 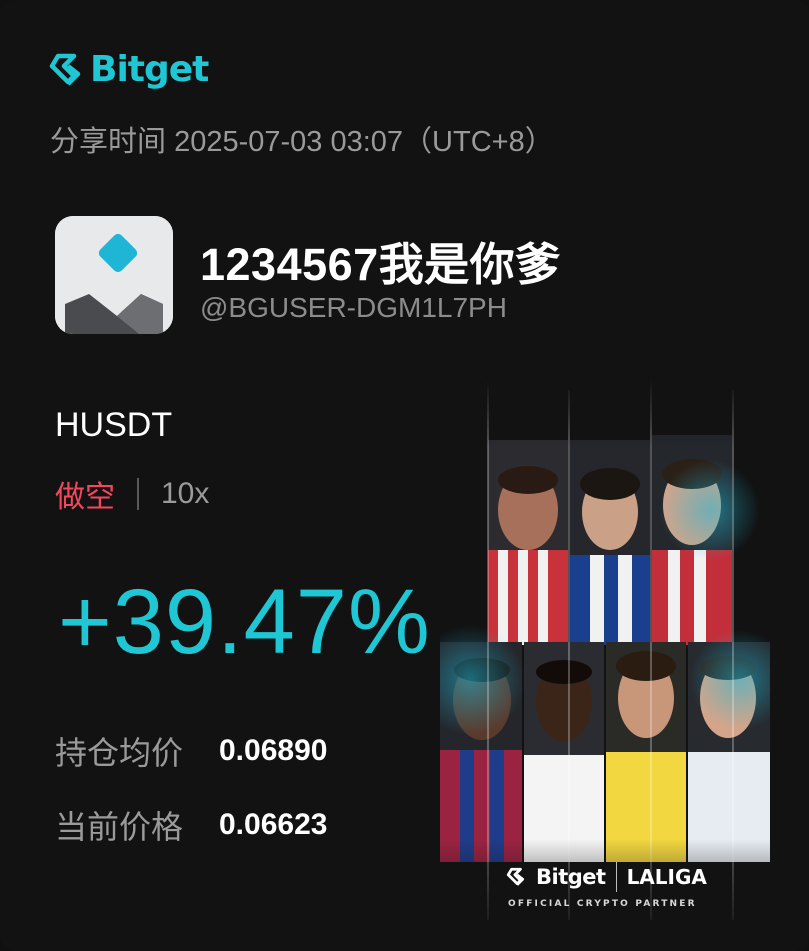 I want to click on share-time-value: 2025-07-03 03:07（UTC+8）, so click(x=364, y=142).